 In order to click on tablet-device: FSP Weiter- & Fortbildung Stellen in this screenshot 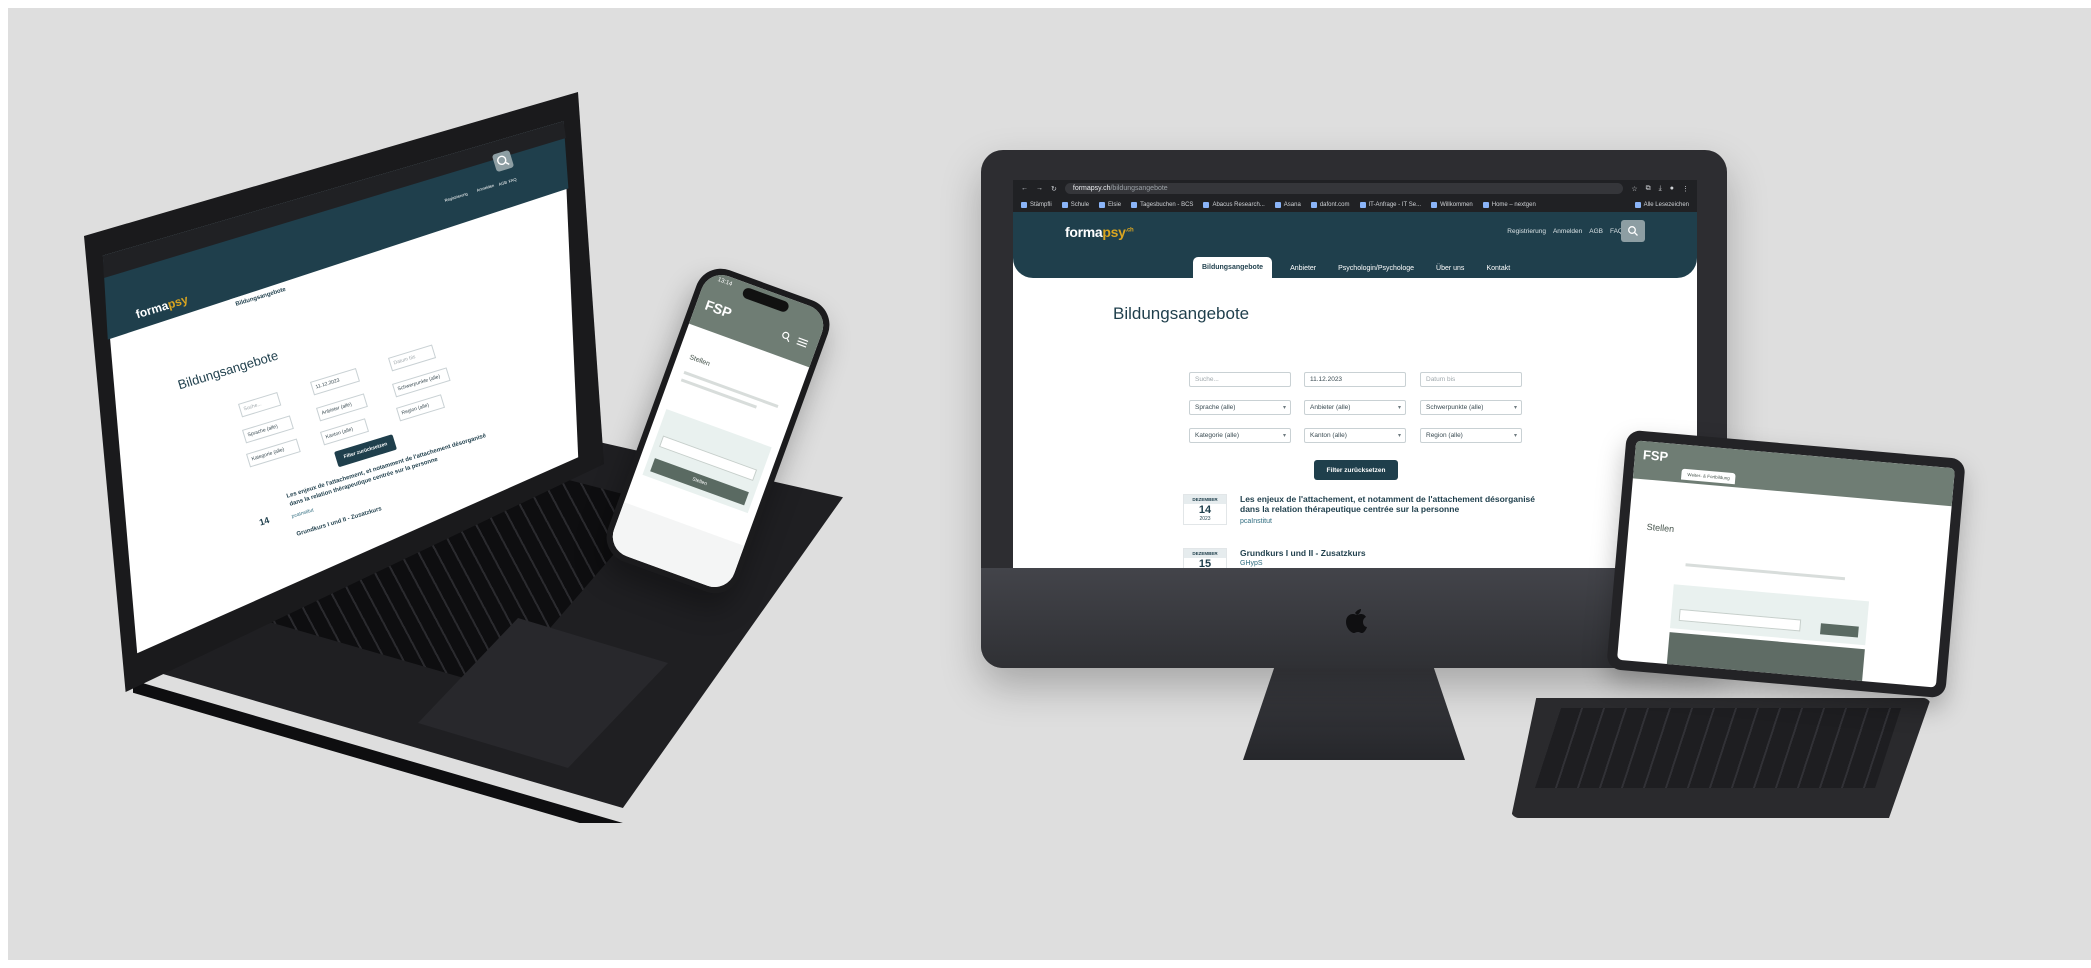, I will do `click(1786, 564)`.